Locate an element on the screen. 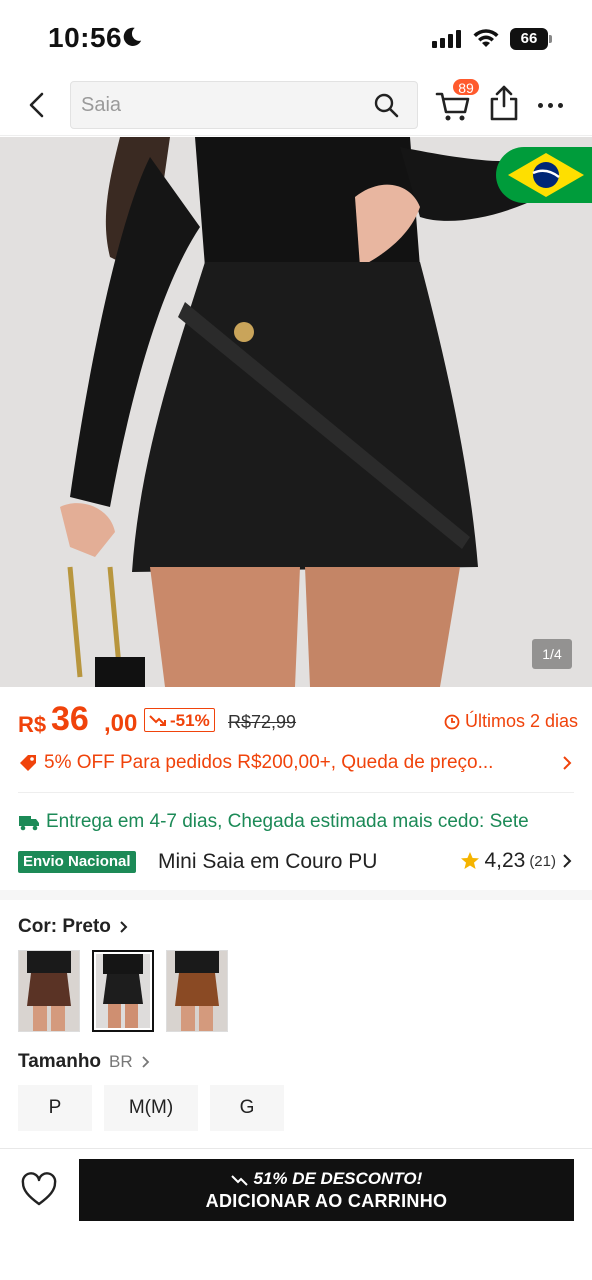 This screenshot has width=592, height=1280. color-swatches is located at coordinates (123, 991).